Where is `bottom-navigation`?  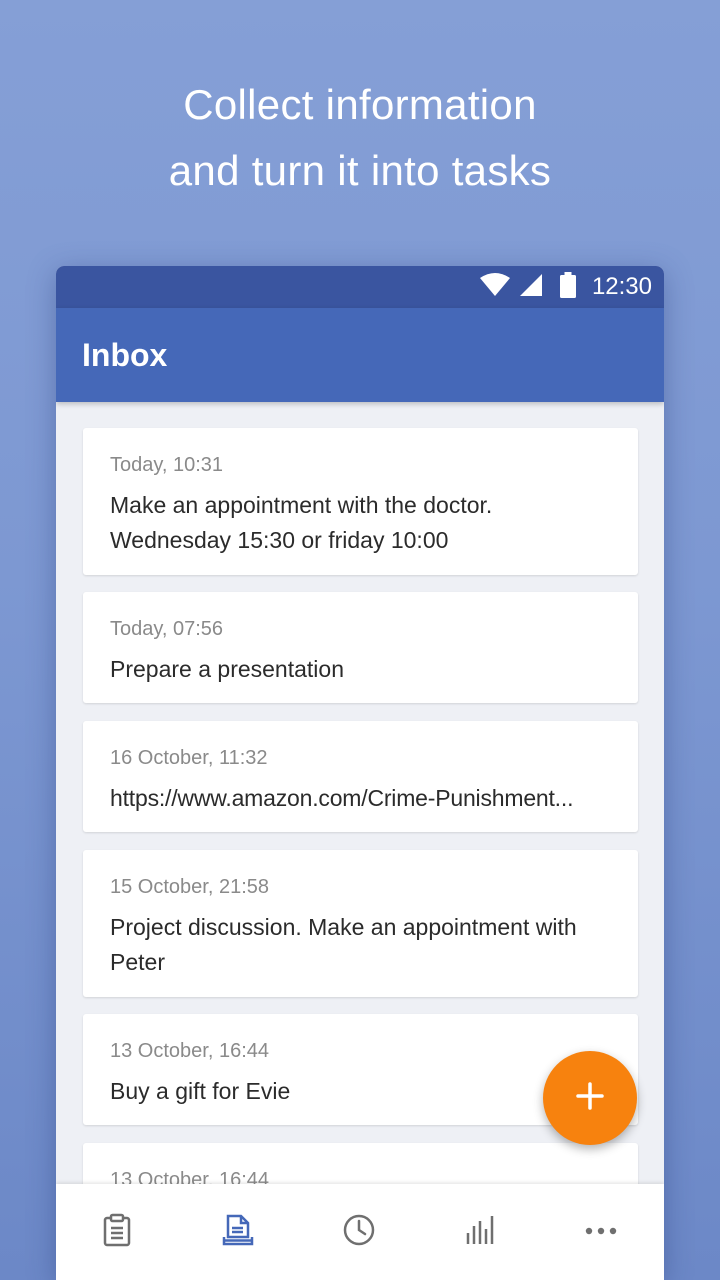
bottom-navigation is located at coordinates (360, 1232).